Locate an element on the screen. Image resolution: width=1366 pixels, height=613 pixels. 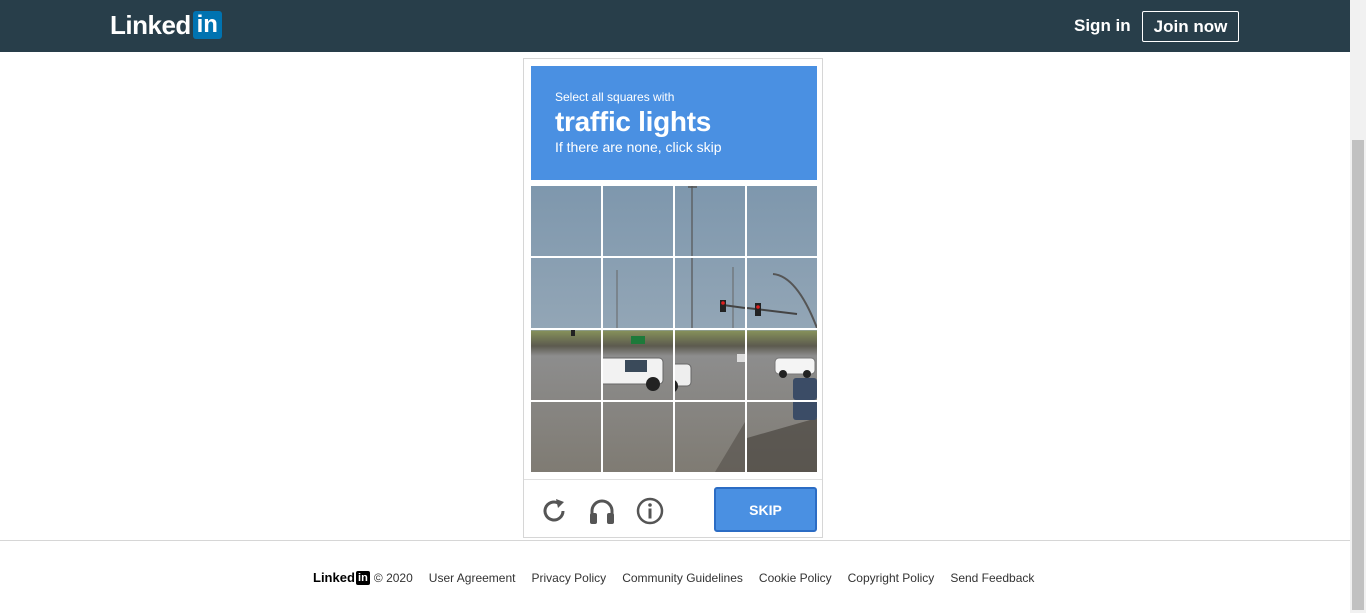
captcha-grid is located at coordinates (674, 329).